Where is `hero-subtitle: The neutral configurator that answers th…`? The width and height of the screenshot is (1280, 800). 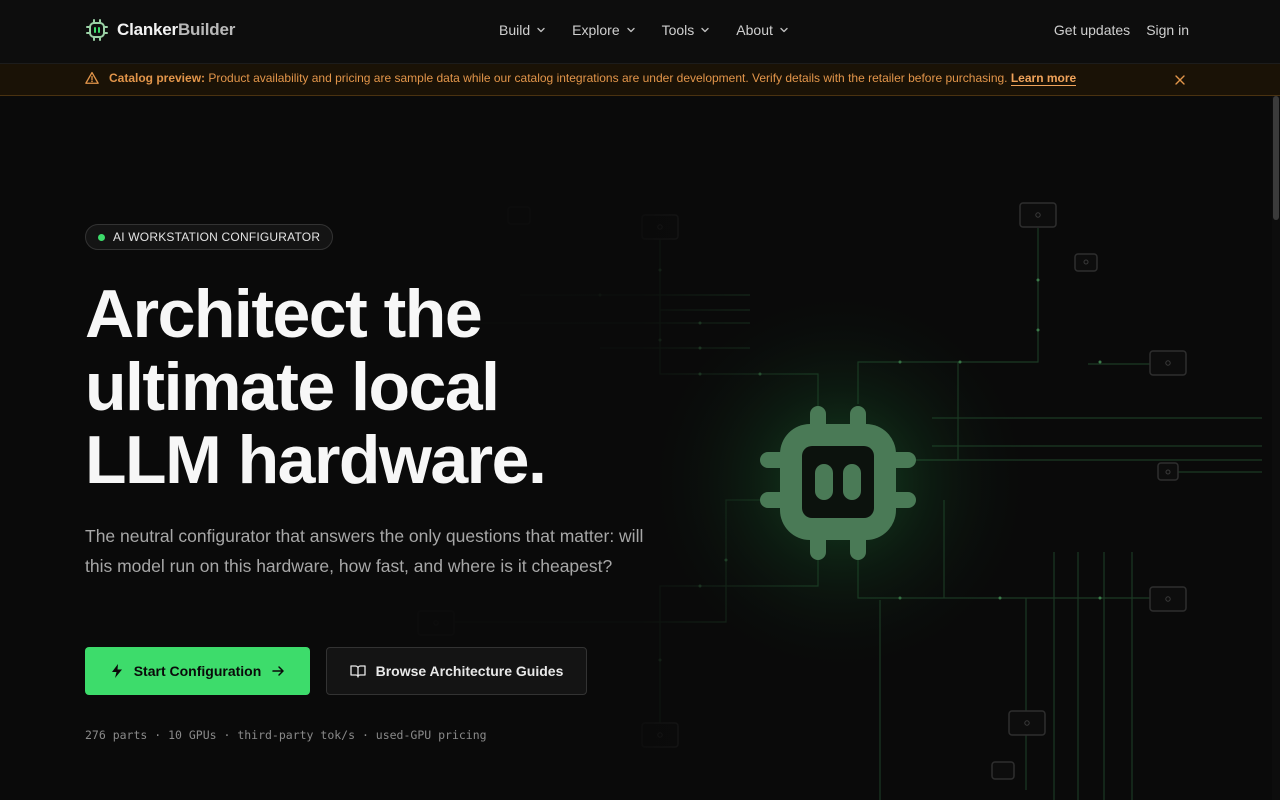 hero-subtitle: The neutral configurator that answers th… is located at coordinates (364, 551).